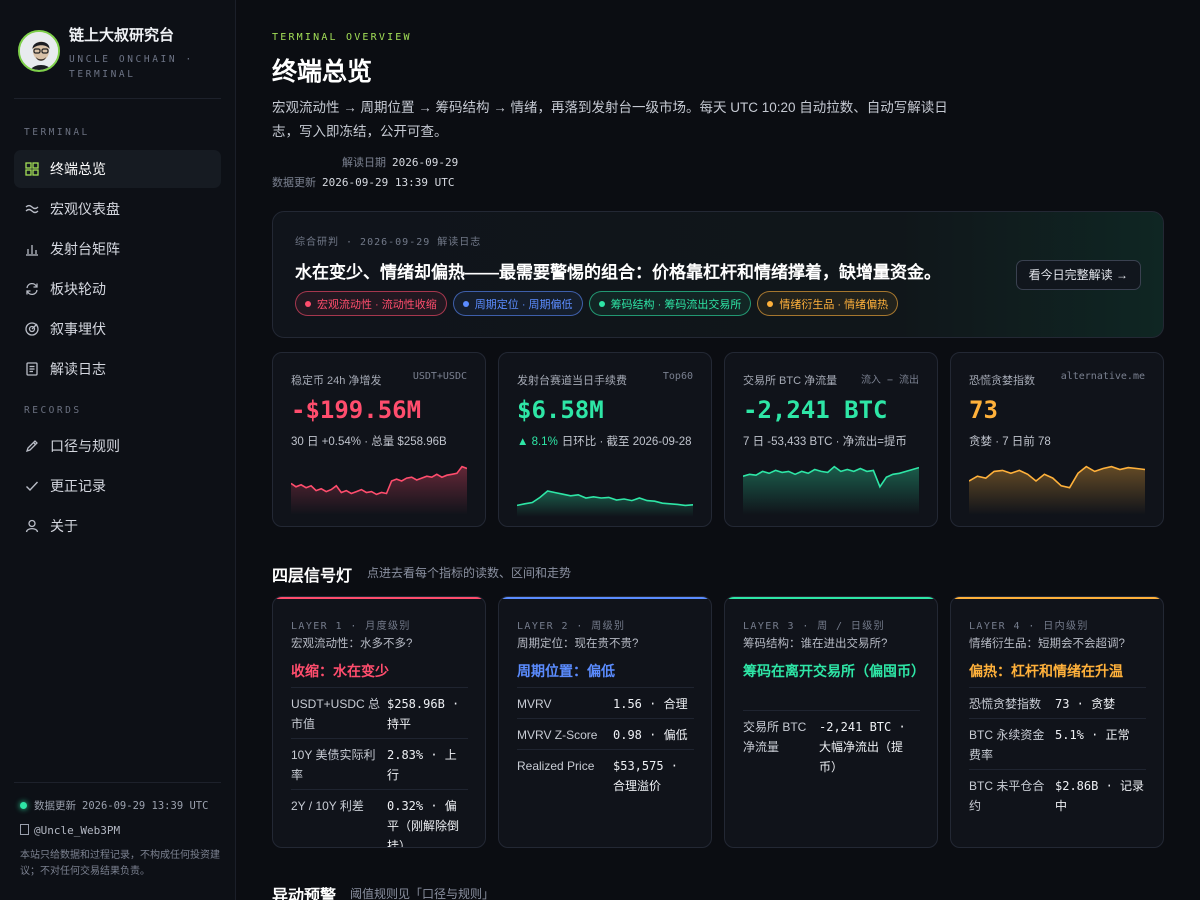  Describe the element at coordinates (1007, 745) in the screenshot. I see `indicator-name: BTC 永续资金费率` at that location.